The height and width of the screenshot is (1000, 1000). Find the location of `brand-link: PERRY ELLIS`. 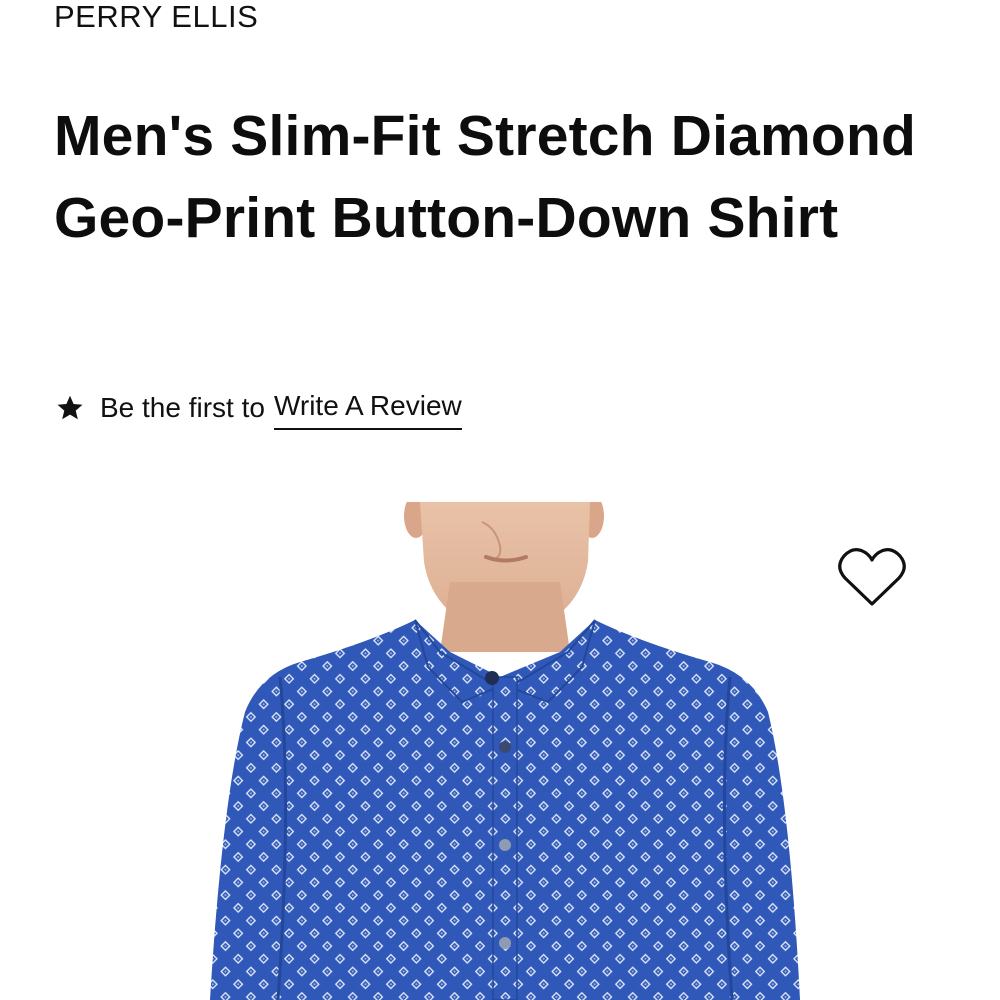

brand-link: PERRY ELLIS is located at coordinates (156, 18).